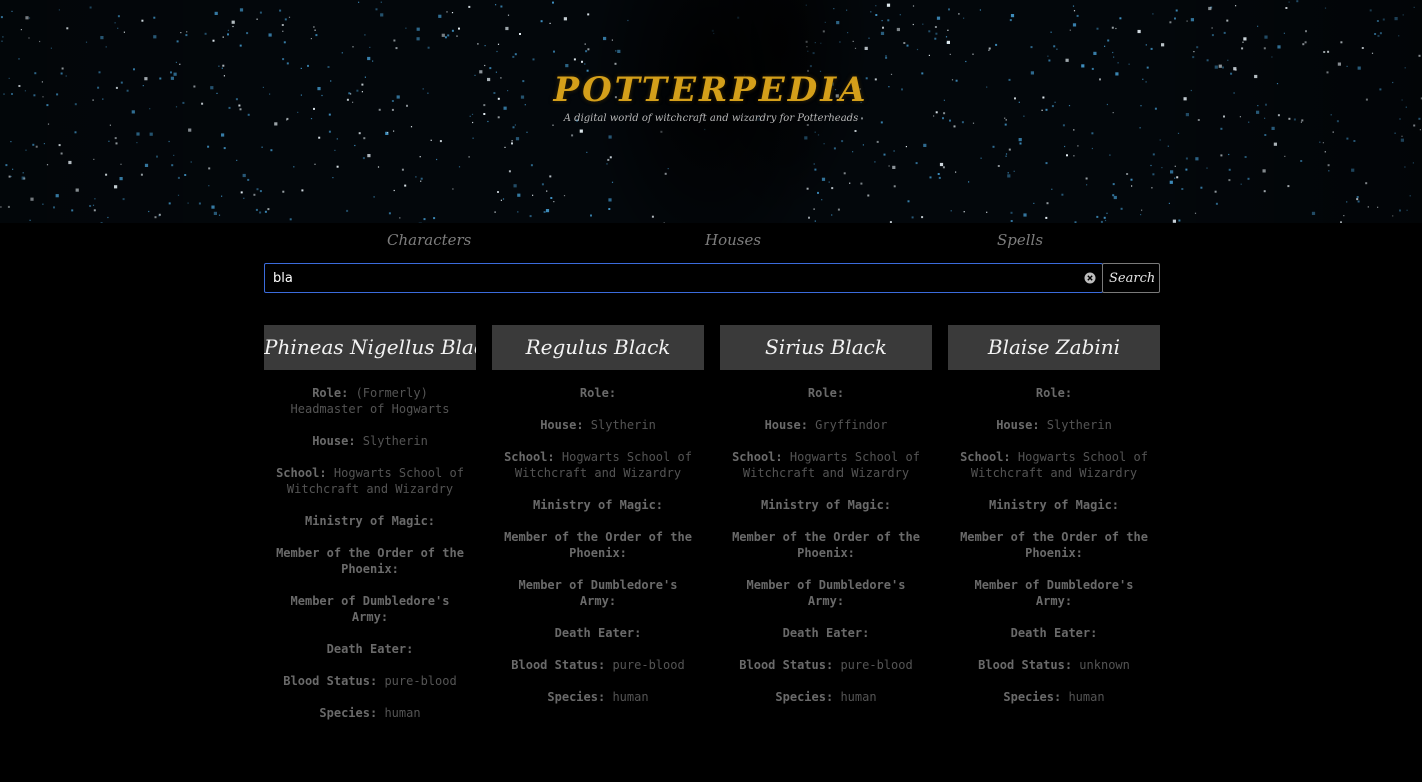 The image size is (1422, 782). What do you see at coordinates (598, 347) in the screenshot?
I see `character-name: Regulus Black` at bounding box center [598, 347].